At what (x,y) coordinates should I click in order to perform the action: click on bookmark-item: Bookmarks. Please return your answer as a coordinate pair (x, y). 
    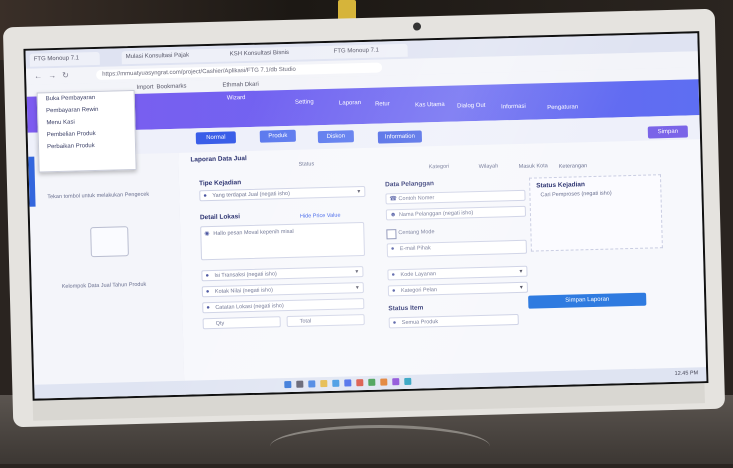
    Looking at the image, I should click on (171, 87).